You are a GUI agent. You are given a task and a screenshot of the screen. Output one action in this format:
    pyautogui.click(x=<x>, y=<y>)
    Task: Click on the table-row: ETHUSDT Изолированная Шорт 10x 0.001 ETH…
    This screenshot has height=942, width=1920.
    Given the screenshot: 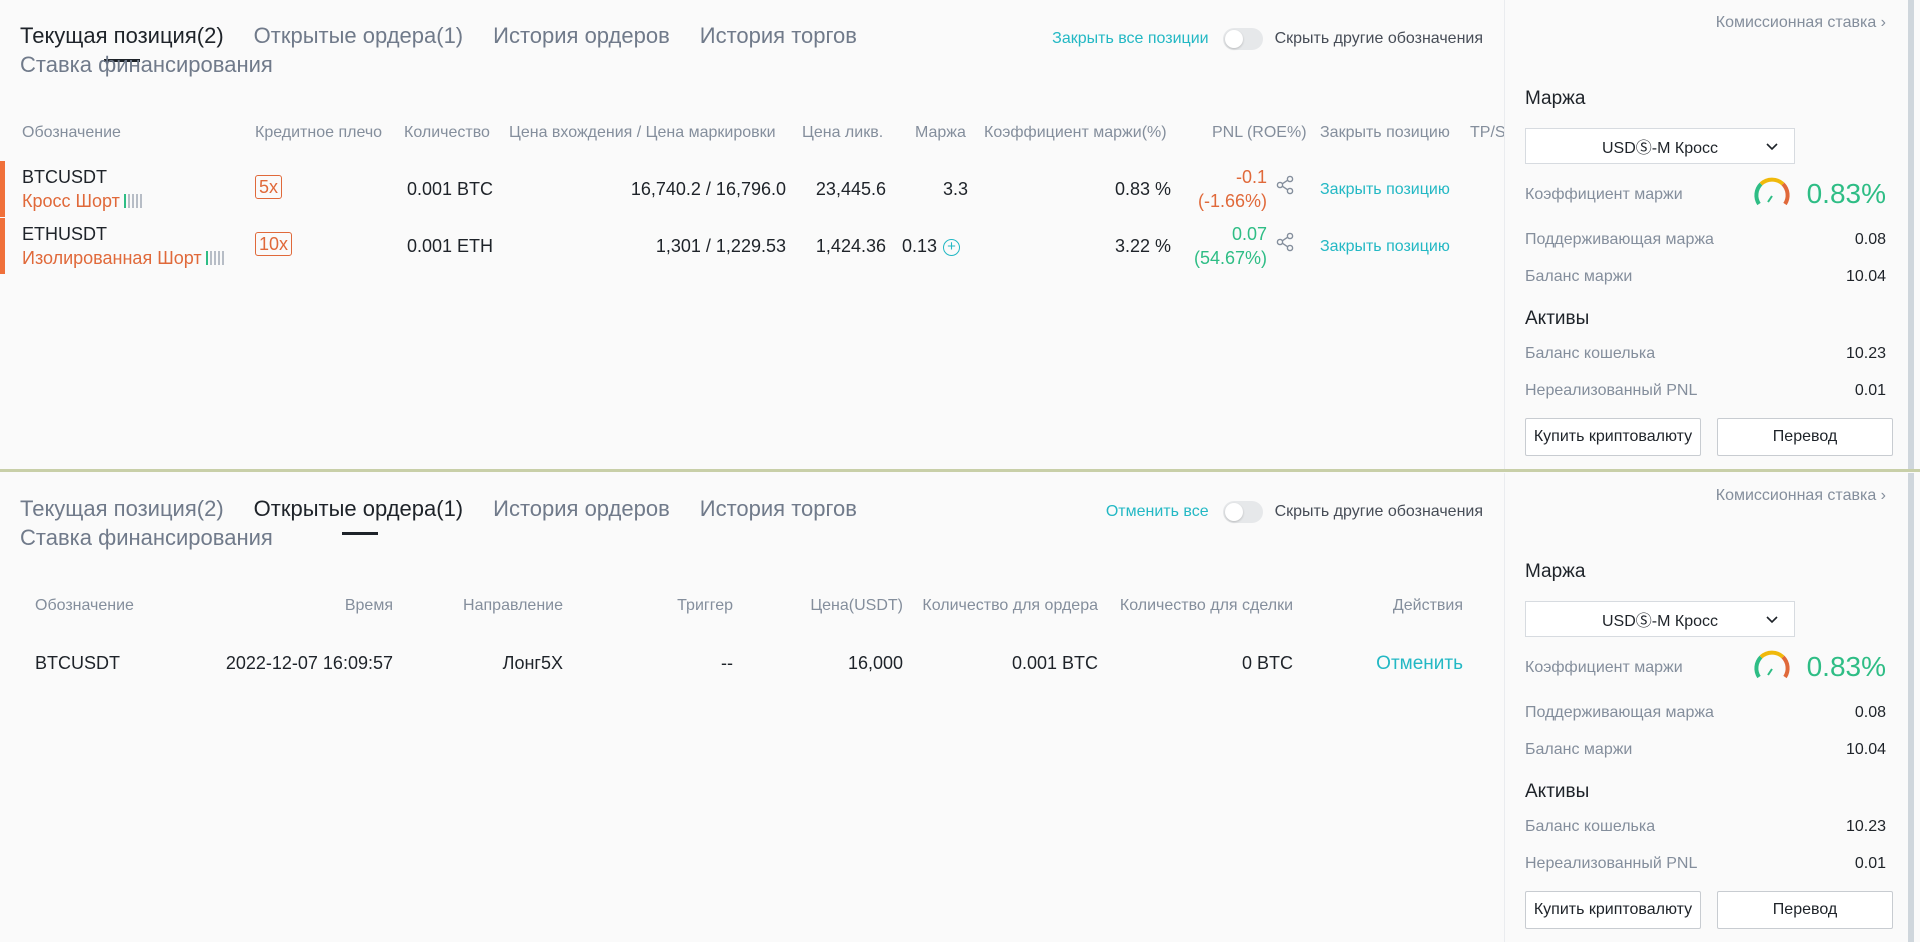 What is the action you would take?
    pyautogui.click(x=751, y=246)
    